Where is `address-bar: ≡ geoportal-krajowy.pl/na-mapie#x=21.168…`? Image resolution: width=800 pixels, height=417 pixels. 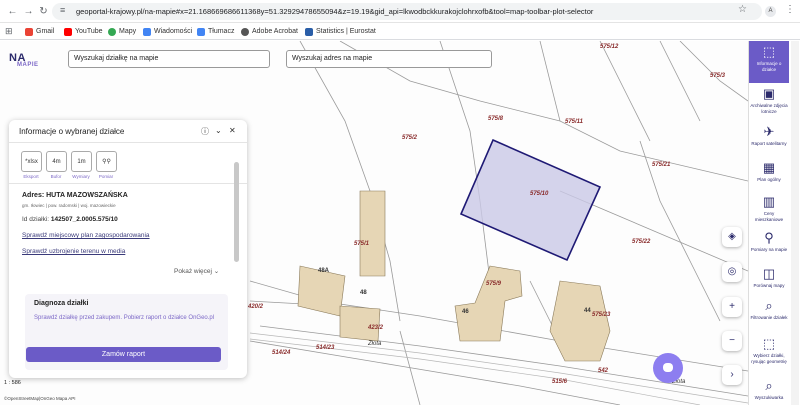 address-bar: ≡ geoportal-krajowy.pl/na-mapie#x=21.168… is located at coordinates (407, 11).